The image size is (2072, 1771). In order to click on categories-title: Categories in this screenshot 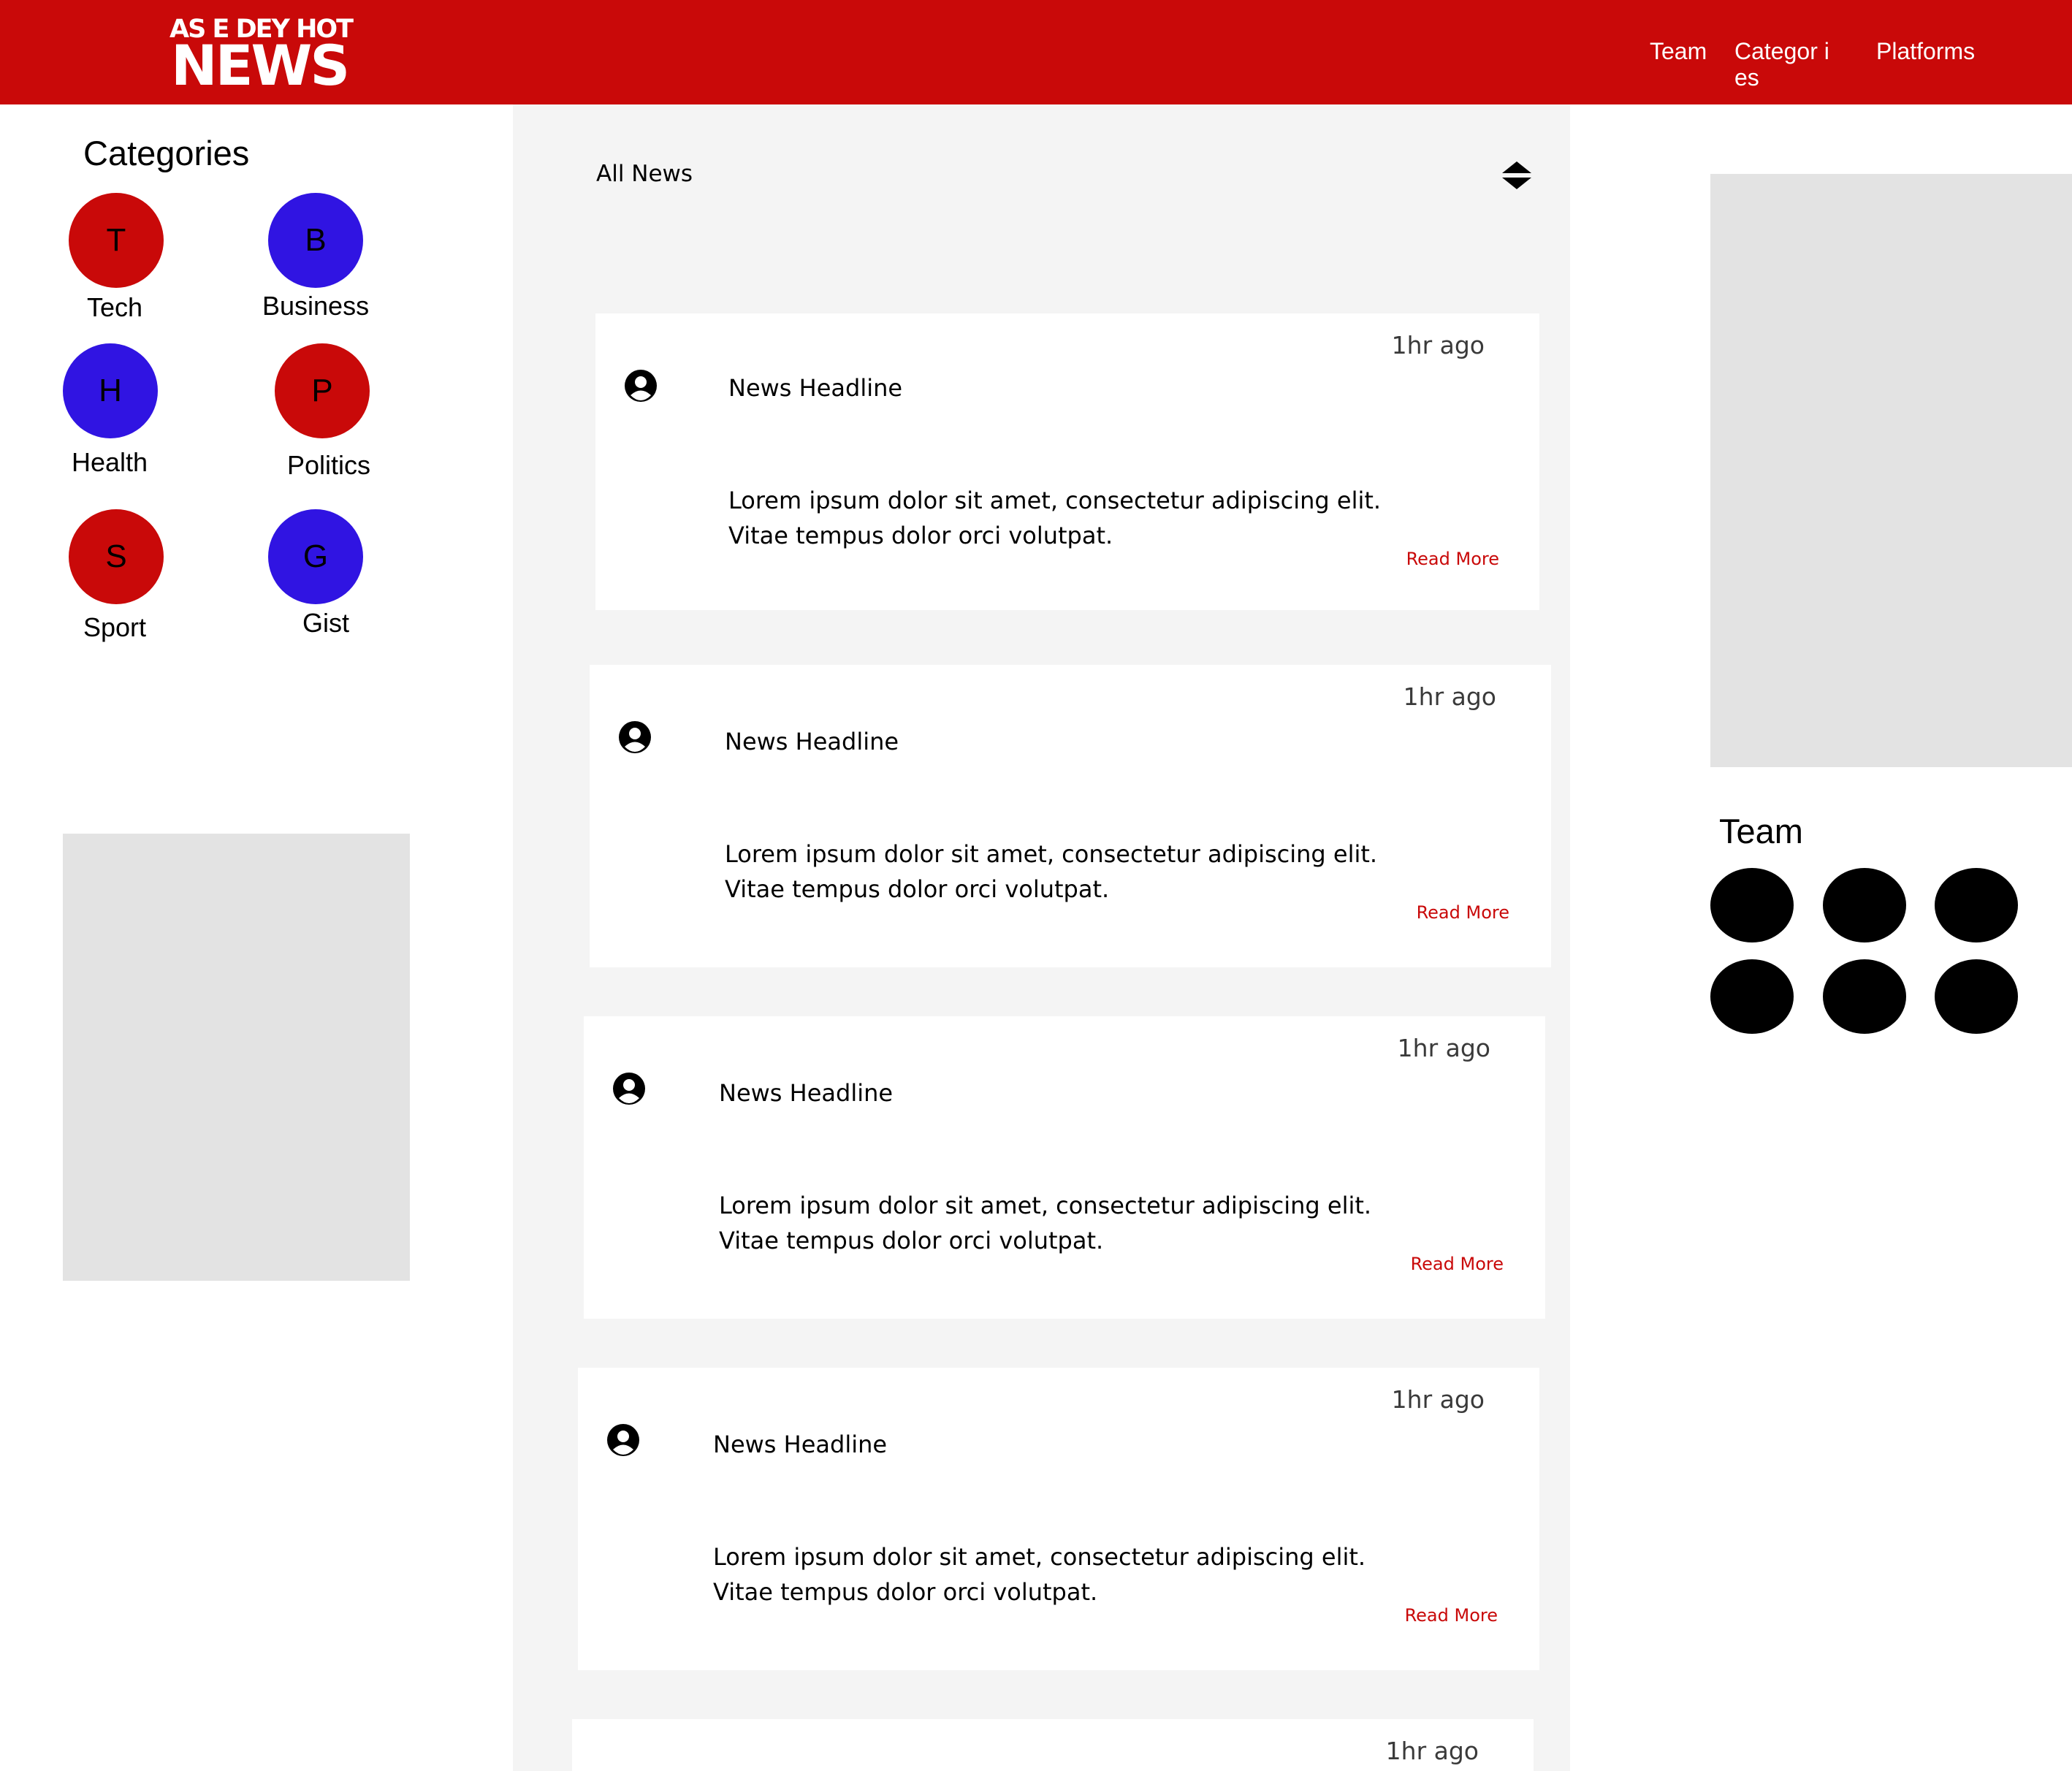, I will do `click(166, 153)`.